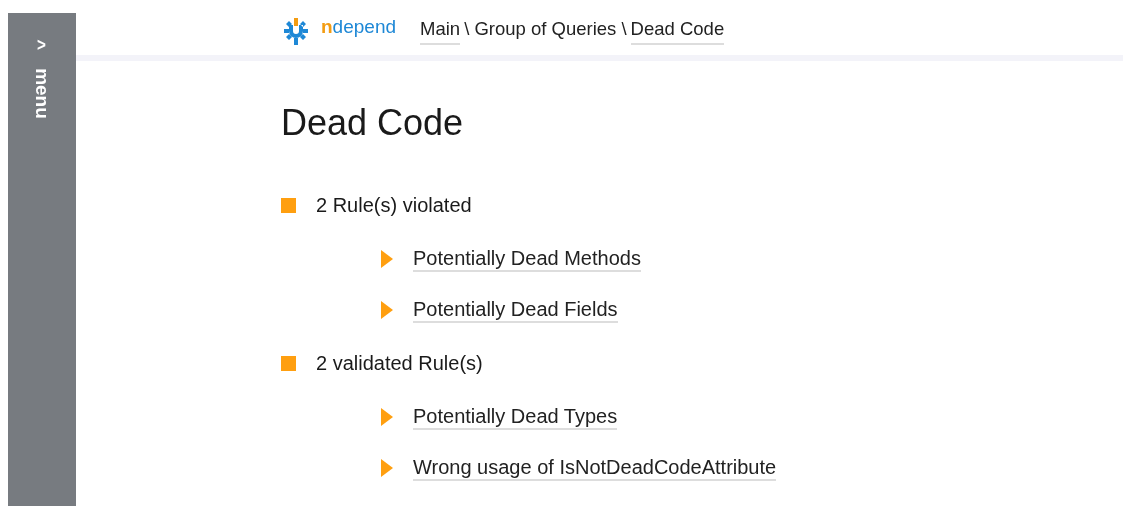 The height and width of the screenshot is (506, 1123). Describe the element at coordinates (545, 29) in the screenshot. I see `breadcrumb-text: \ Group of Queries \` at that location.